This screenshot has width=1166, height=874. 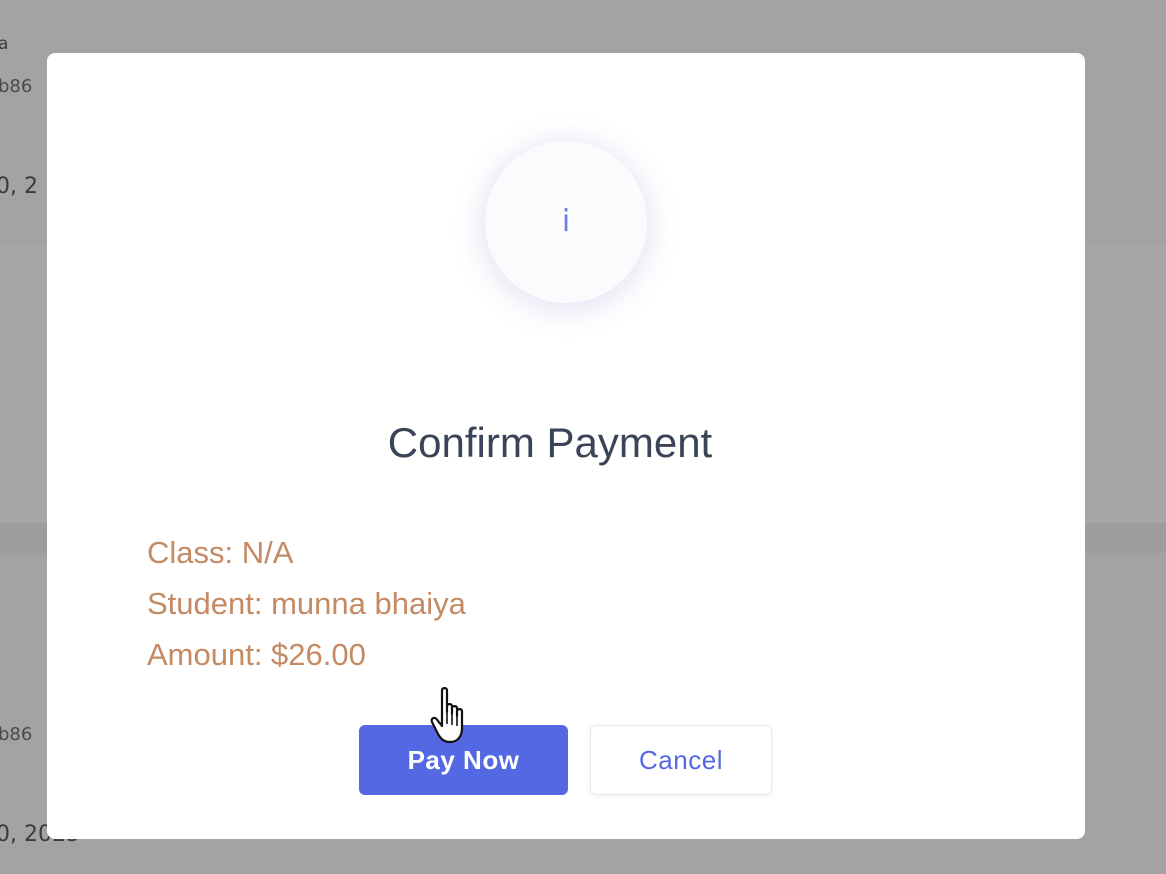 I want to click on hand-cursor-icon, so click(x=447, y=715).